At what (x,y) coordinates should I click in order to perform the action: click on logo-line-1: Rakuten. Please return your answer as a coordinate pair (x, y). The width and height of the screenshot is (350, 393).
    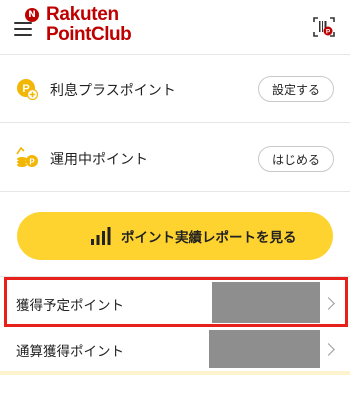
    Looking at the image, I should click on (82, 14).